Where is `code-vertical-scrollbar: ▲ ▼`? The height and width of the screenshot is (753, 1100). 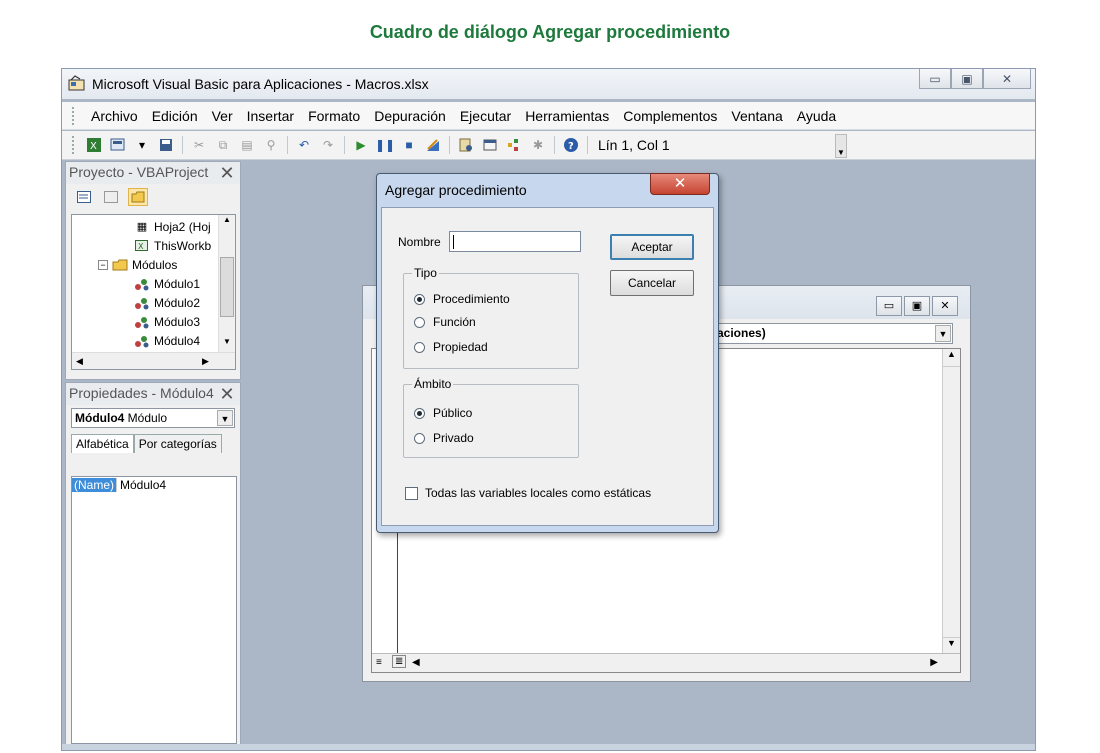
code-vertical-scrollbar: ▲ ▼ is located at coordinates (951, 502).